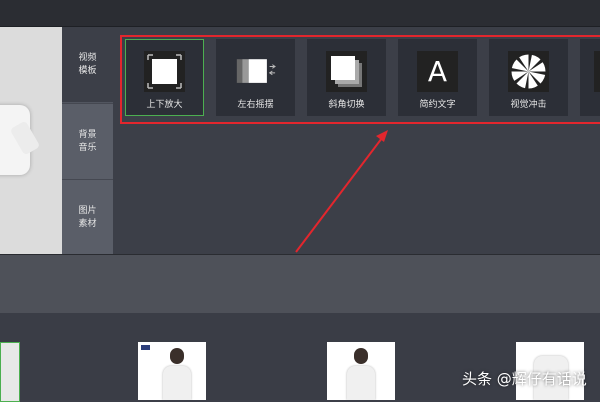 The height and width of the screenshot is (402, 600). Describe the element at coordinates (145, 347) in the screenshot. I see `brand-logo-icon` at that location.